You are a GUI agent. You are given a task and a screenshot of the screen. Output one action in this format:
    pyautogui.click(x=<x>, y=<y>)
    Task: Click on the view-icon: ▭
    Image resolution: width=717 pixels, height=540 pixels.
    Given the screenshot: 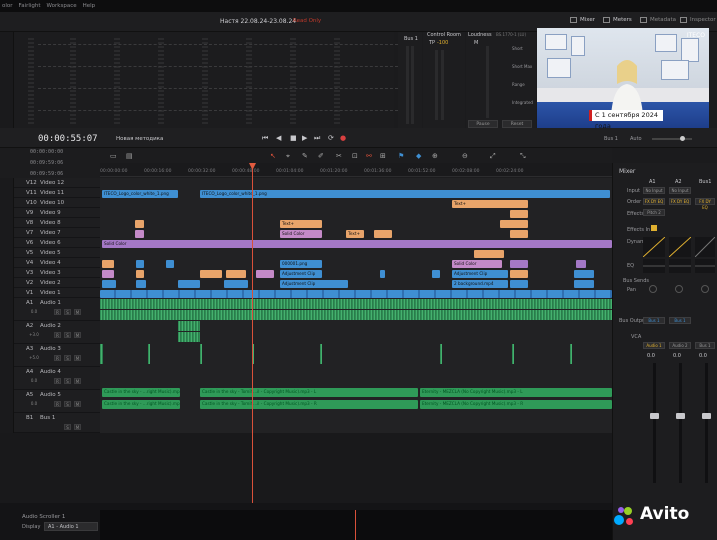 What is the action you would take?
    pyautogui.click(x=113, y=156)
    